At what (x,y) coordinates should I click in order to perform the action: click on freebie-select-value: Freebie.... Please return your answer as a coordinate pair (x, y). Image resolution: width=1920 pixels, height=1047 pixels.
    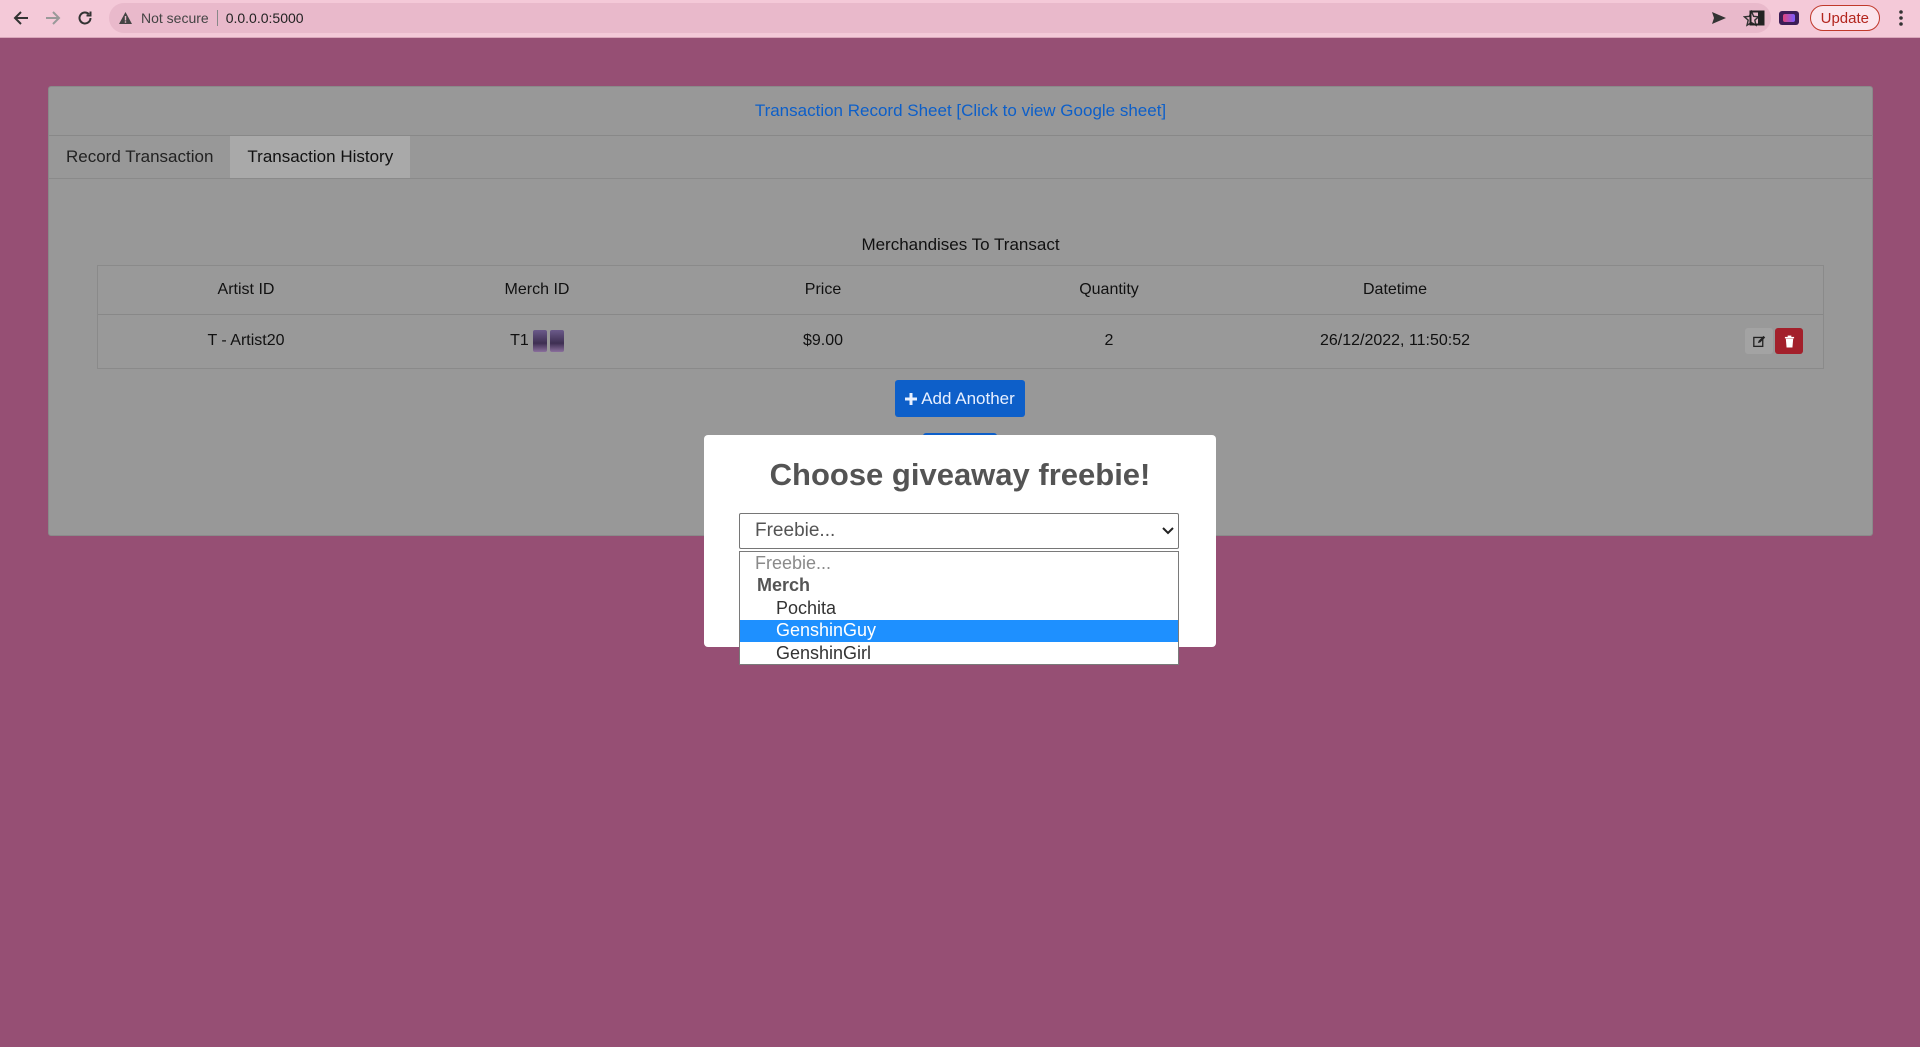
    Looking at the image, I should click on (795, 530).